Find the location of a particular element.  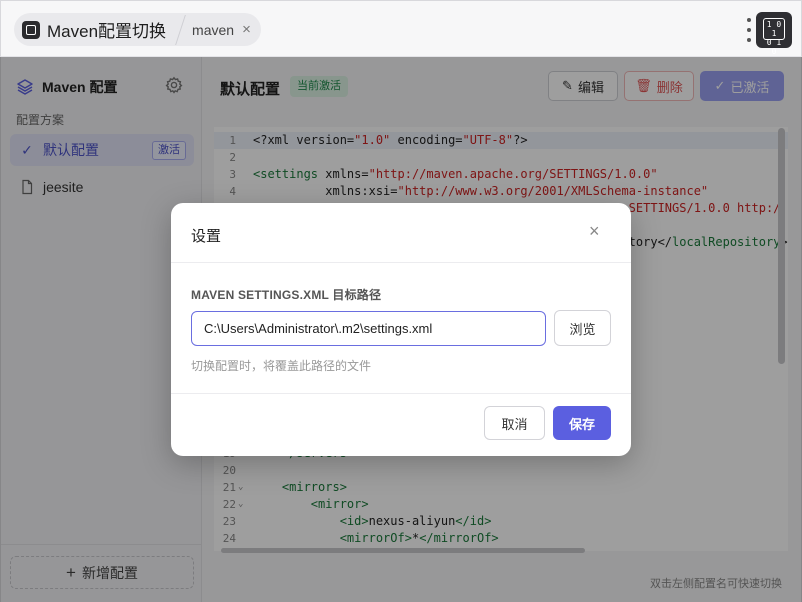

dialog-title: 设置 is located at coordinates (206, 236).